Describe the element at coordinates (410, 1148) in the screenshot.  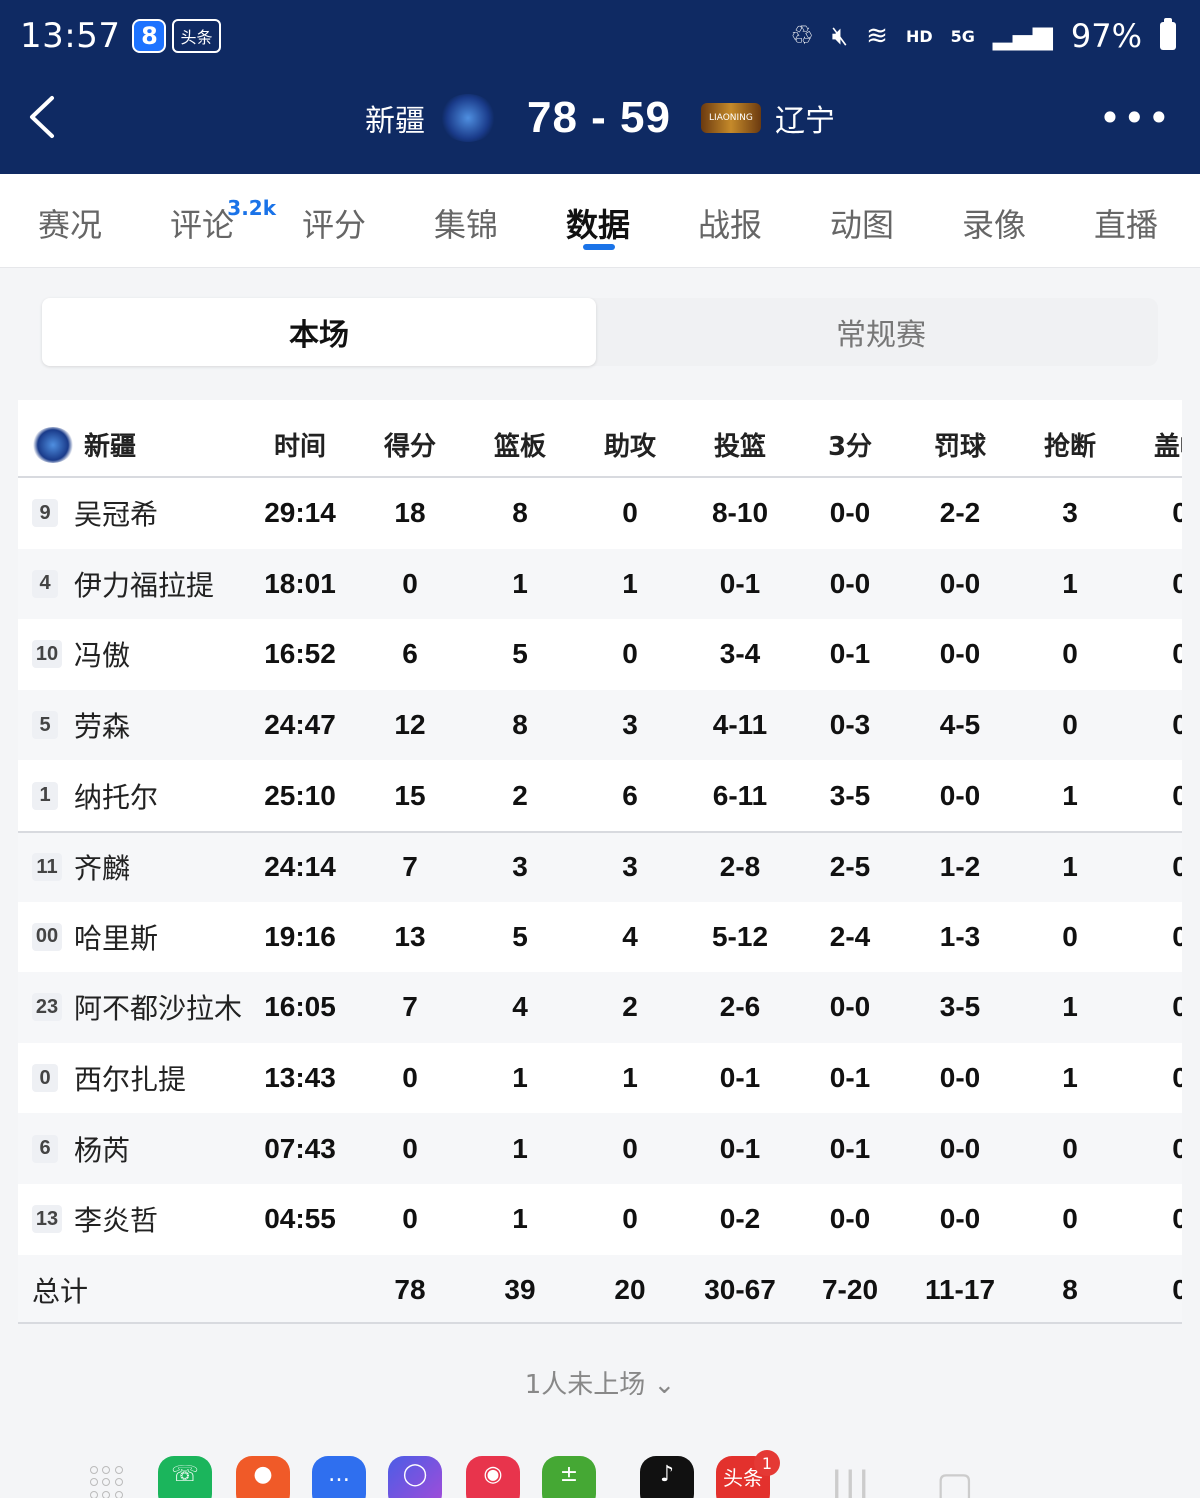
I see `stat-pts: 0` at that location.